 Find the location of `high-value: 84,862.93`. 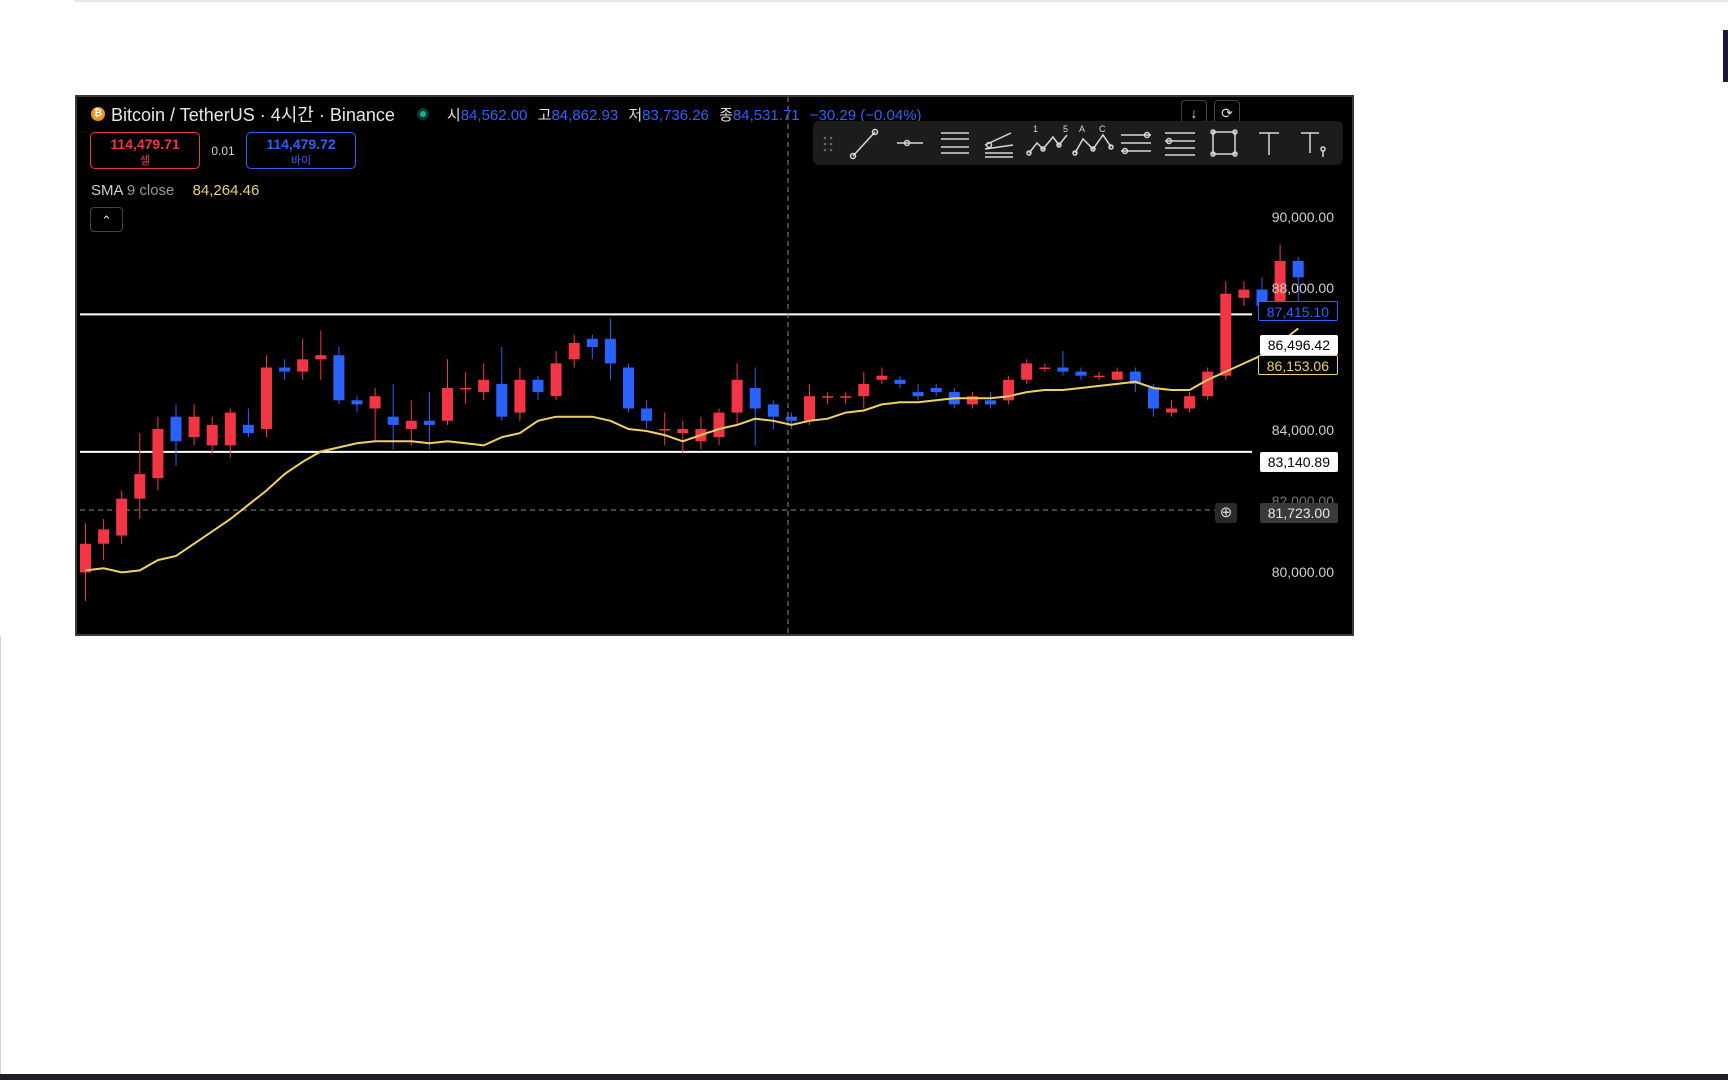

high-value: 84,862.93 is located at coordinates (585, 115).